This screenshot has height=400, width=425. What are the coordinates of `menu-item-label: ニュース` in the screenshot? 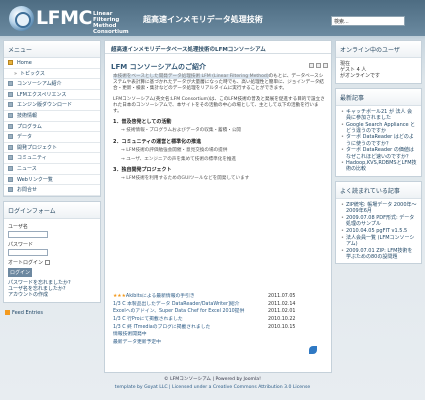 It's located at (27, 168).